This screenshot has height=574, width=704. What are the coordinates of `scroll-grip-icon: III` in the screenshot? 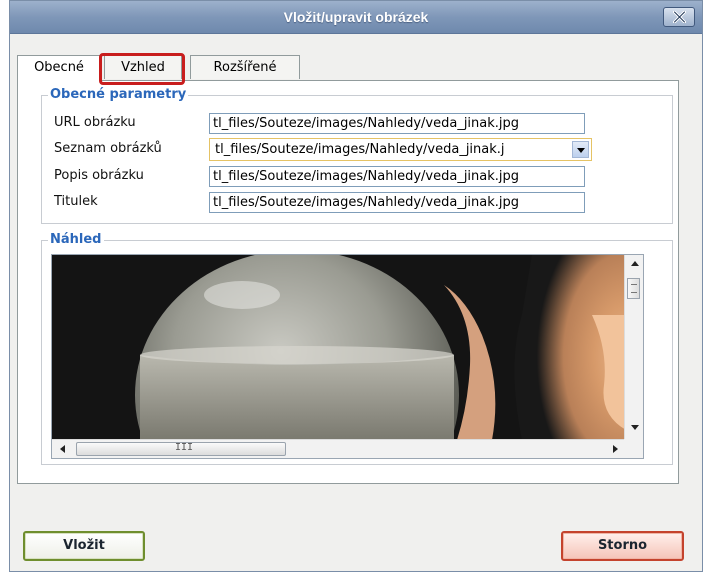 It's located at (184, 447).